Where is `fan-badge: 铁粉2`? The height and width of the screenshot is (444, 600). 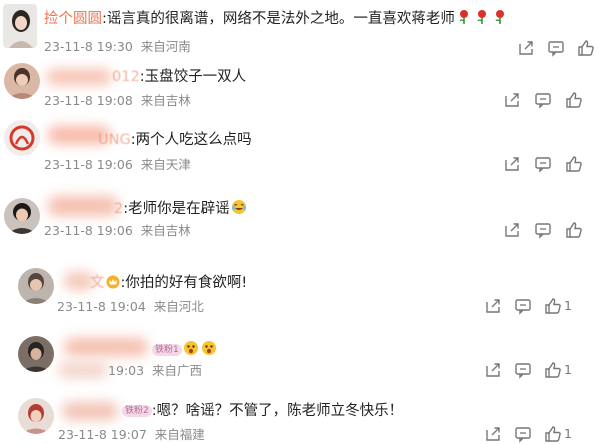 fan-badge: 铁粉2 is located at coordinates (137, 411).